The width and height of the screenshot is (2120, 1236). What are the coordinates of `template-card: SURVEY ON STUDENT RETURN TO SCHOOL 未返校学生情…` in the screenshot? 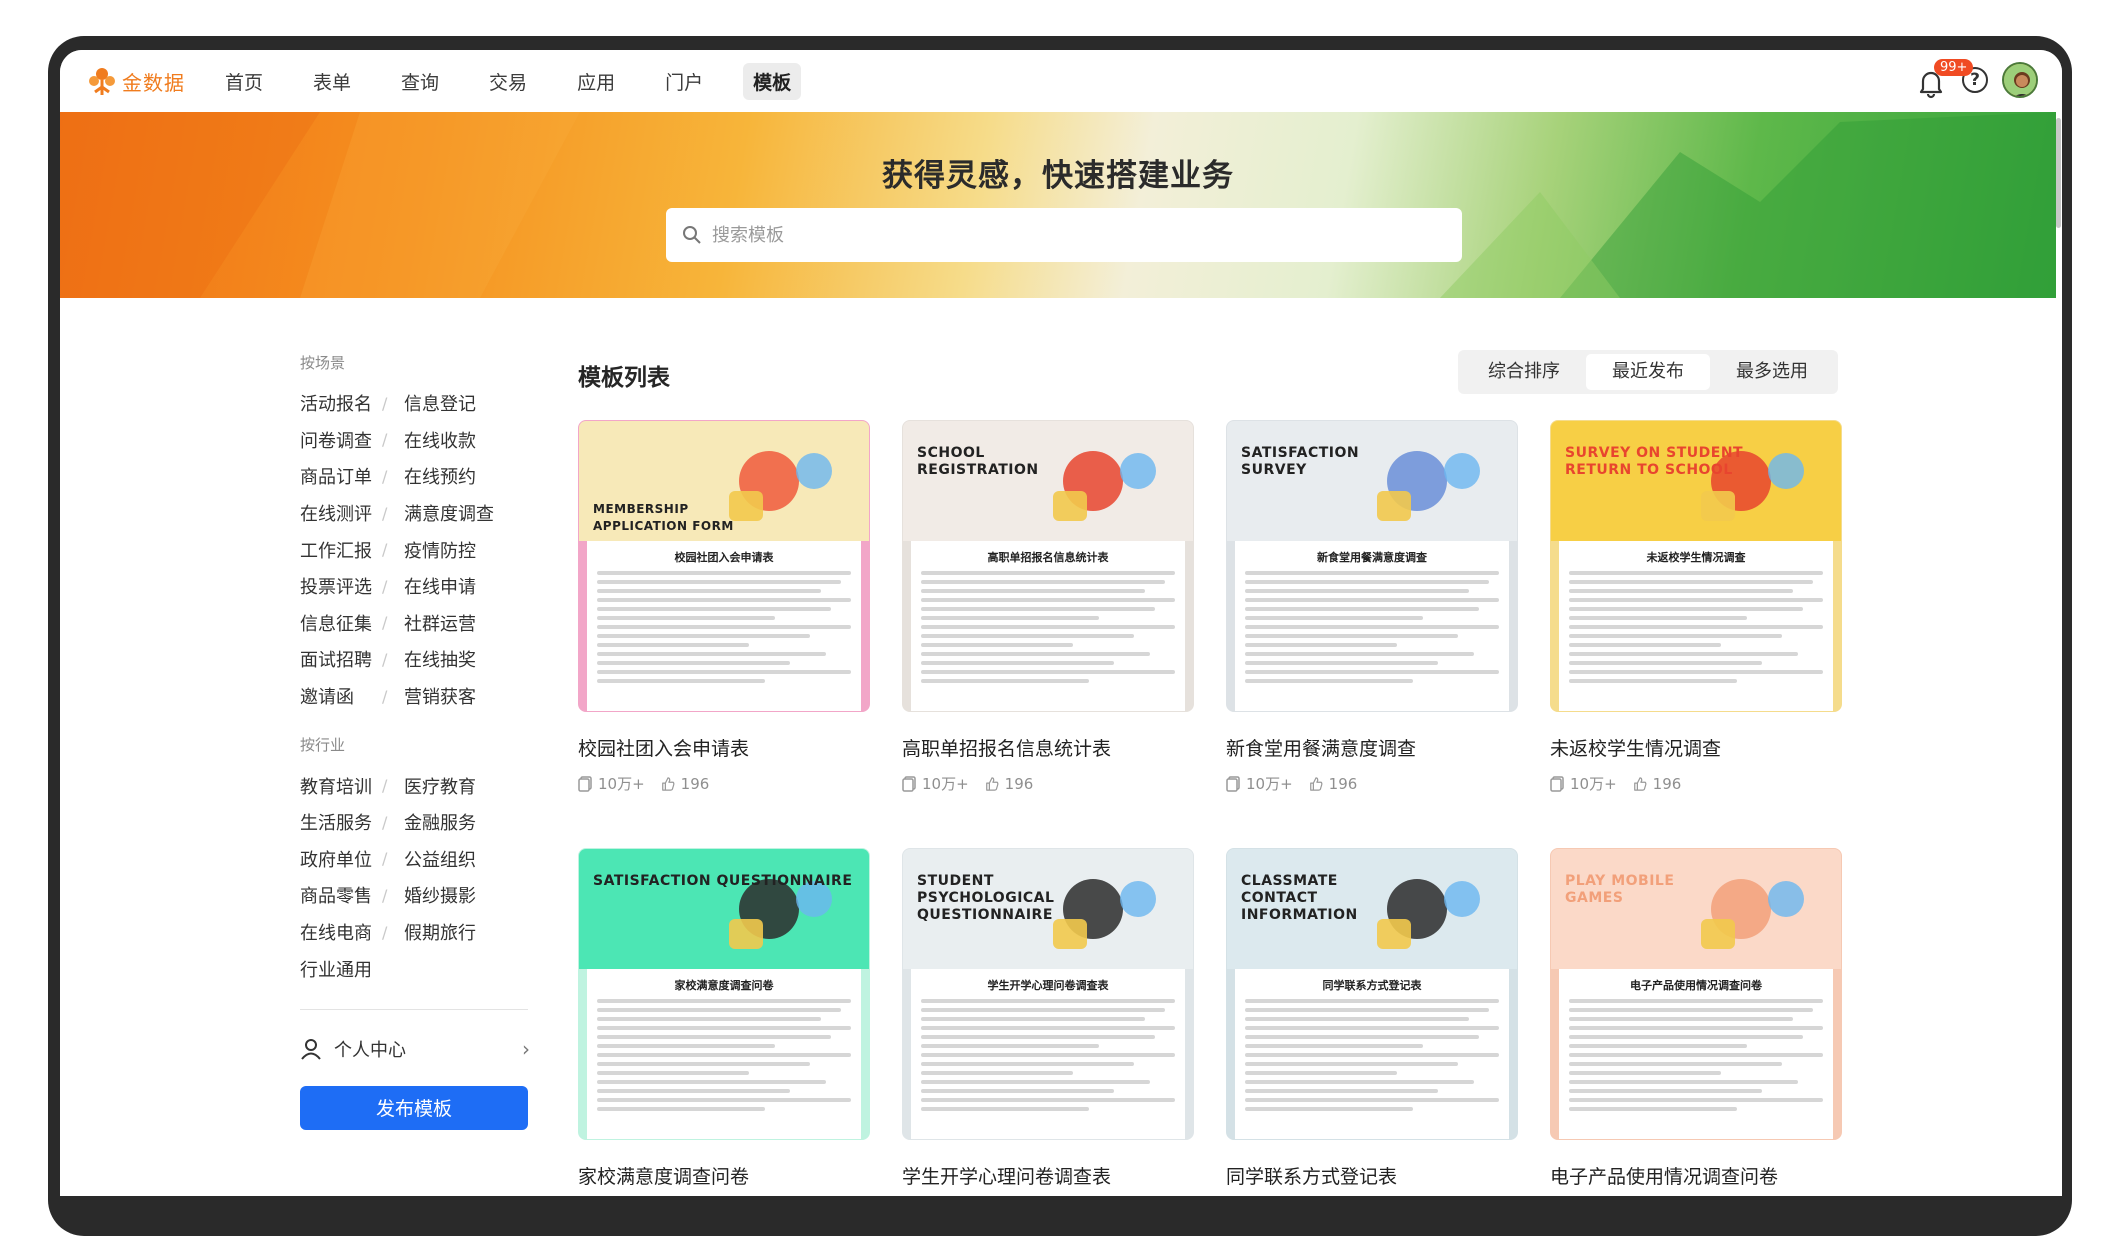 It's located at (1696, 607).